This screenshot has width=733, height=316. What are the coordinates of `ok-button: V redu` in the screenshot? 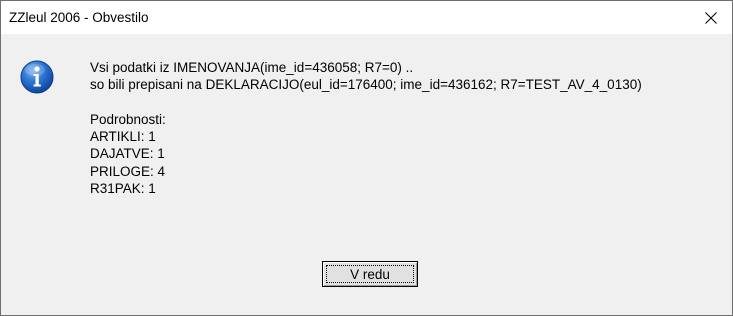 It's located at (370, 274).